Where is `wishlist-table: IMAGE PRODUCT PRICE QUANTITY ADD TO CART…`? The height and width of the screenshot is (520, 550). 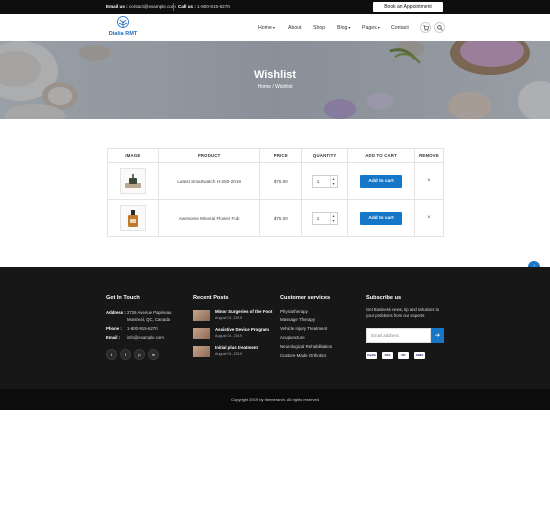
wishlist-table: IMAGE PRODUCT PRICE QUANTITY ADD TO CART… is located at coordinates (275, 192).